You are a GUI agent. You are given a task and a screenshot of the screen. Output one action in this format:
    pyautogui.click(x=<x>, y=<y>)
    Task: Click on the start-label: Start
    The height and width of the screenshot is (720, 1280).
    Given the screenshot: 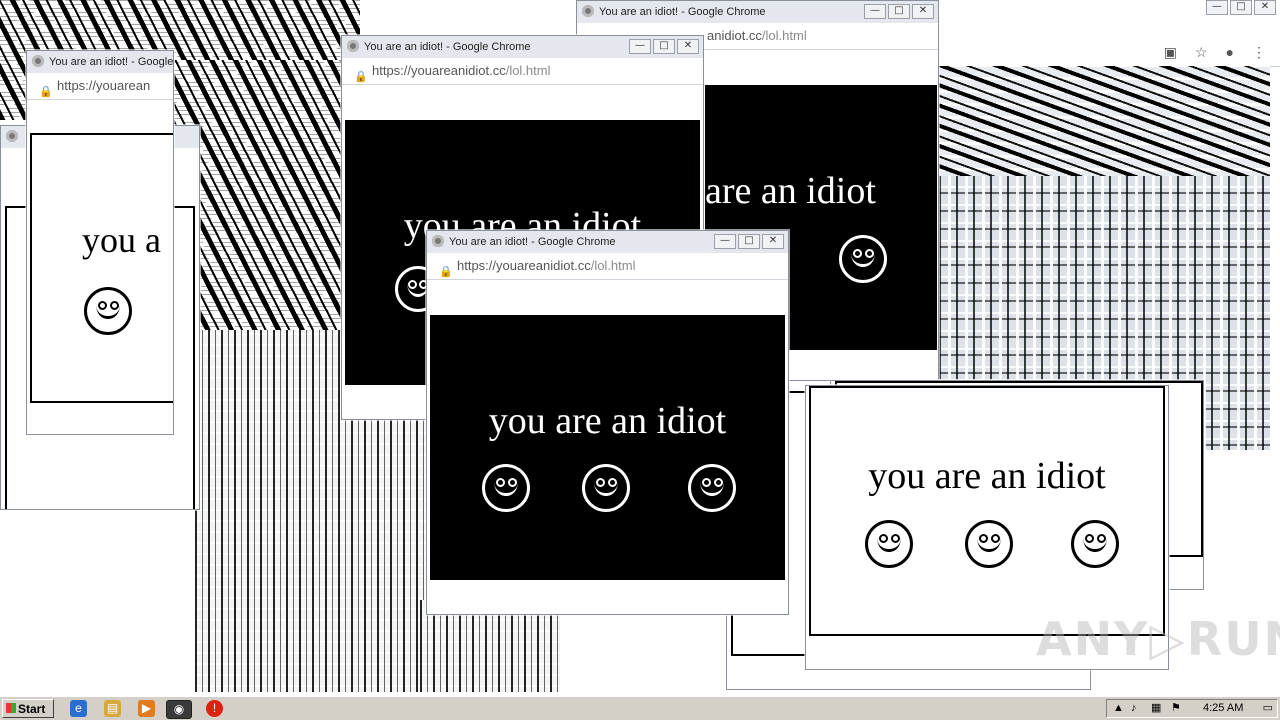 What is the action you would take?
    pyautogui.click(x=32, y=709)
    